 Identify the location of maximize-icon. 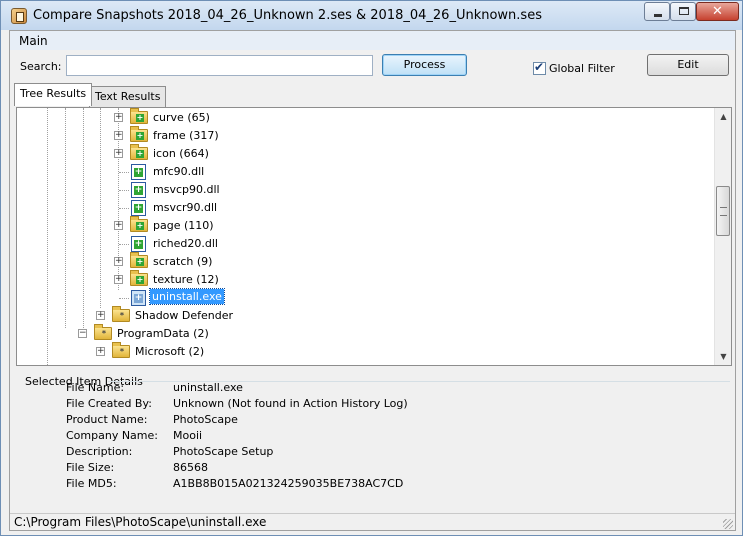
(684, 11).